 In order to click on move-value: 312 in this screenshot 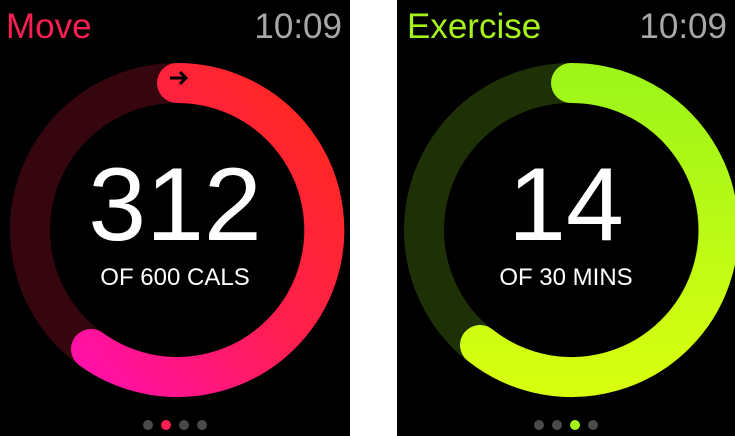, I will do `click(175, 205)`.